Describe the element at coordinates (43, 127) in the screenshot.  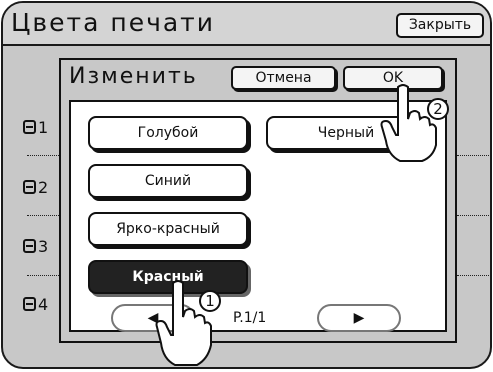
I see `drum-number: 1` at that location.